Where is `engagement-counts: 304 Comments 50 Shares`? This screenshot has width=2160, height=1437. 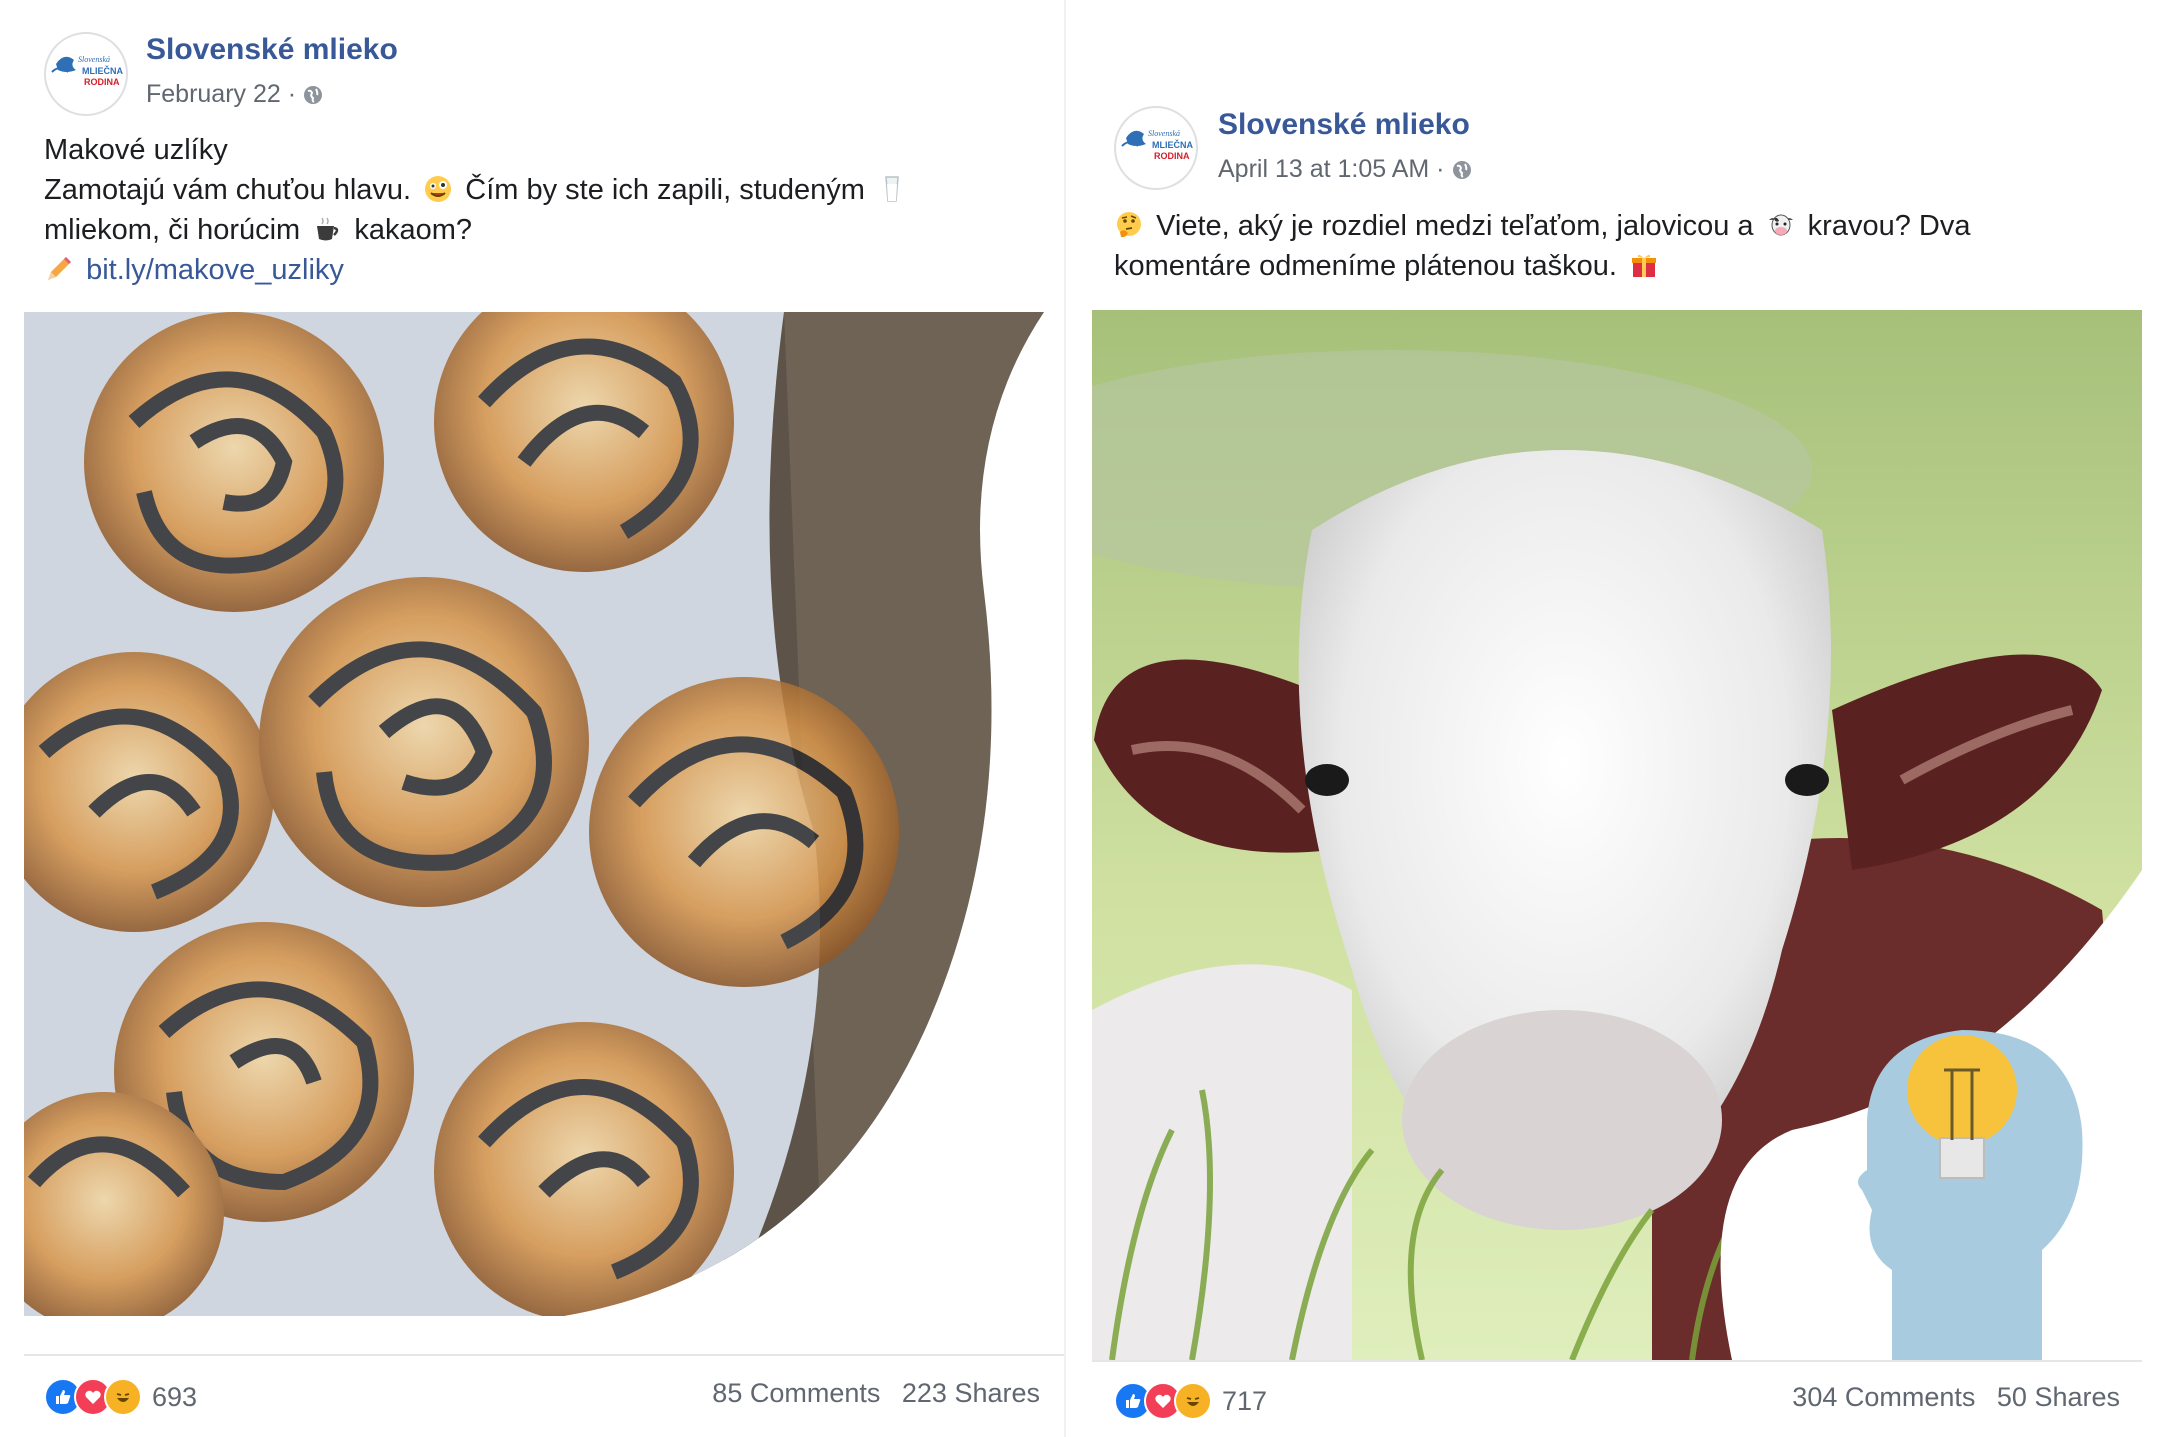
engagement-counts: 304 Comments 50 Shares is located at coordinates (1949, 1397).